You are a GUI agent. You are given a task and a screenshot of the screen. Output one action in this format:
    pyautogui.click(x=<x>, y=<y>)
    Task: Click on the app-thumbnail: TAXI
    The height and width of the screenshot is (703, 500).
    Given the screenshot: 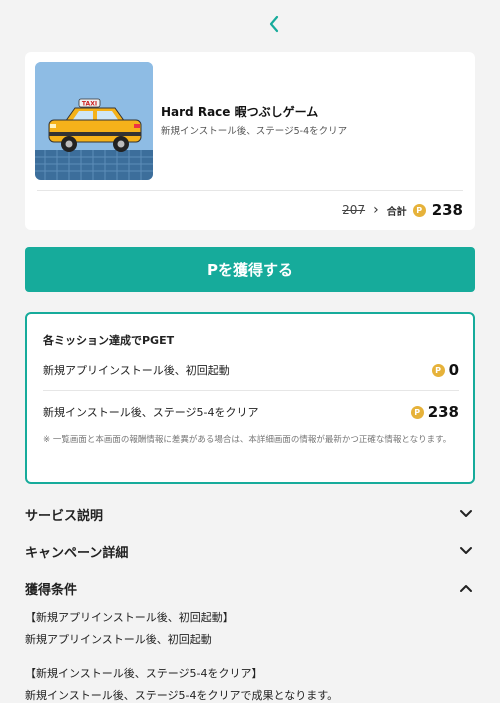 What is the action you would take?
    pyautogui.click(x=94, y=121)
    